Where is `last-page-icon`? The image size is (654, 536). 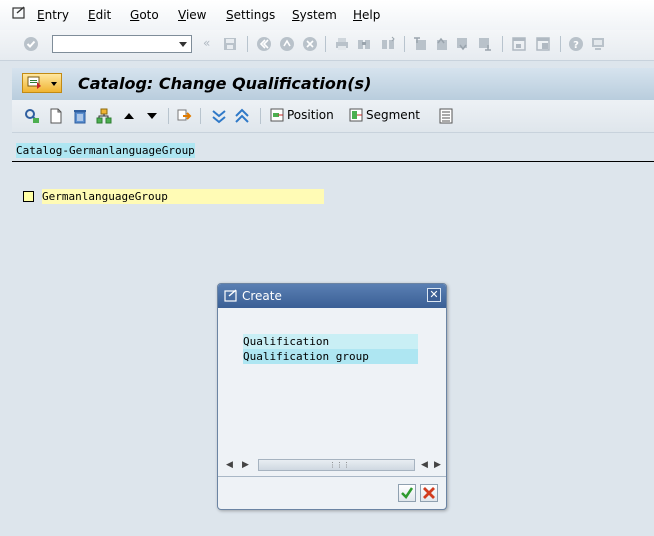
last-page-icon is located at coordinates (485, 44).